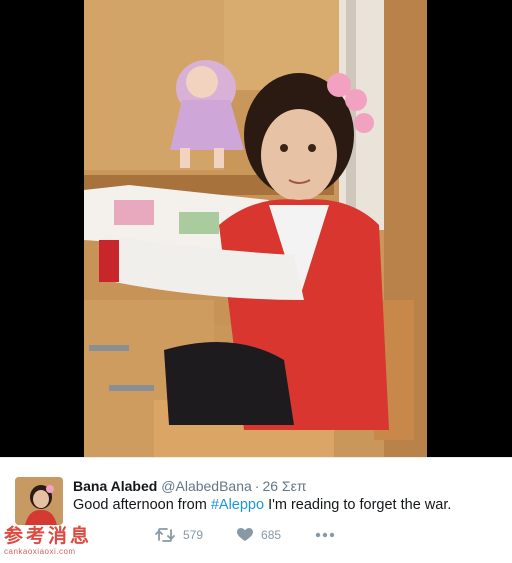 This screenshot has height=563, width=512. Describe the element at coordinates (40, 551) in the screenshot. I see `watermark-url: cankaoxiaoxi.com` at that location.